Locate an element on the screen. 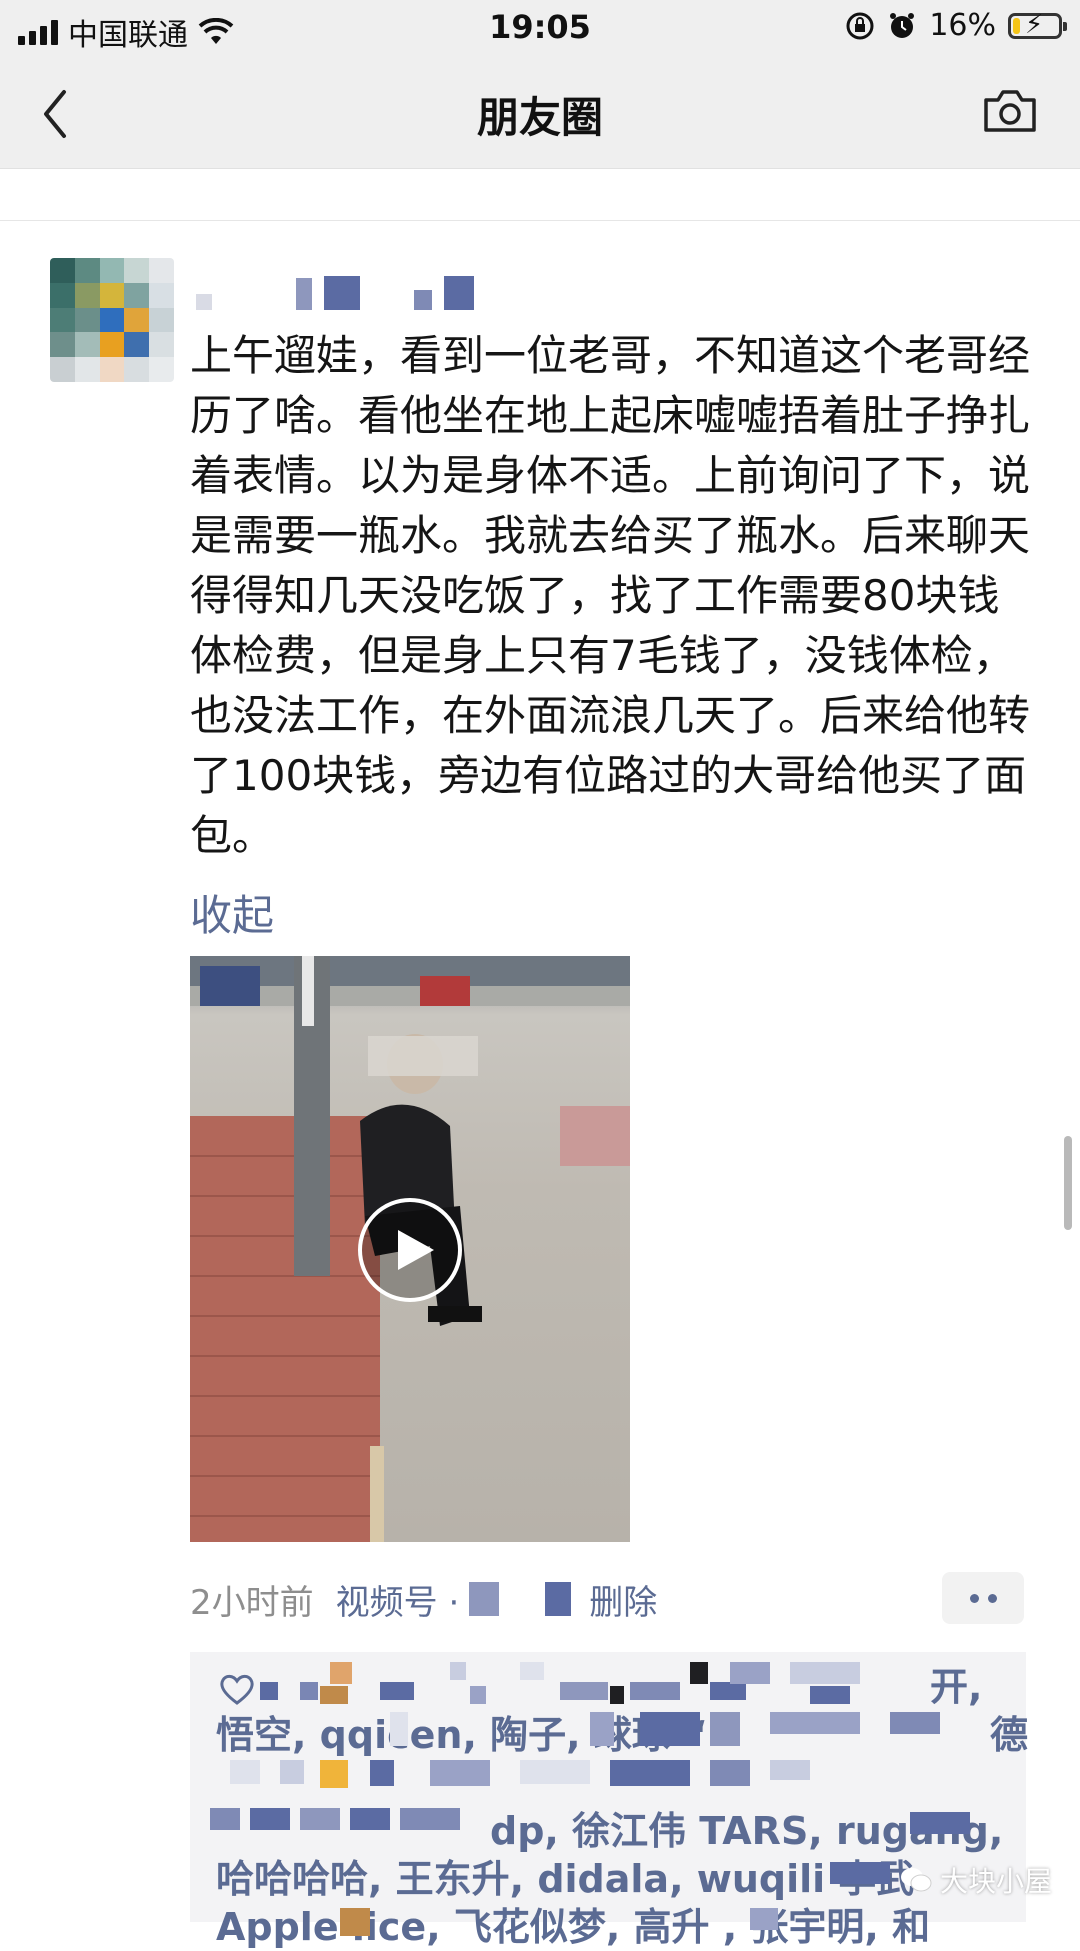 The height and width of the screenshot is (1951, 1080). likes-line-5: 哈哈哈哈, 王东升, didala, wuqili 李武 is located at coordinates (565, 1875).